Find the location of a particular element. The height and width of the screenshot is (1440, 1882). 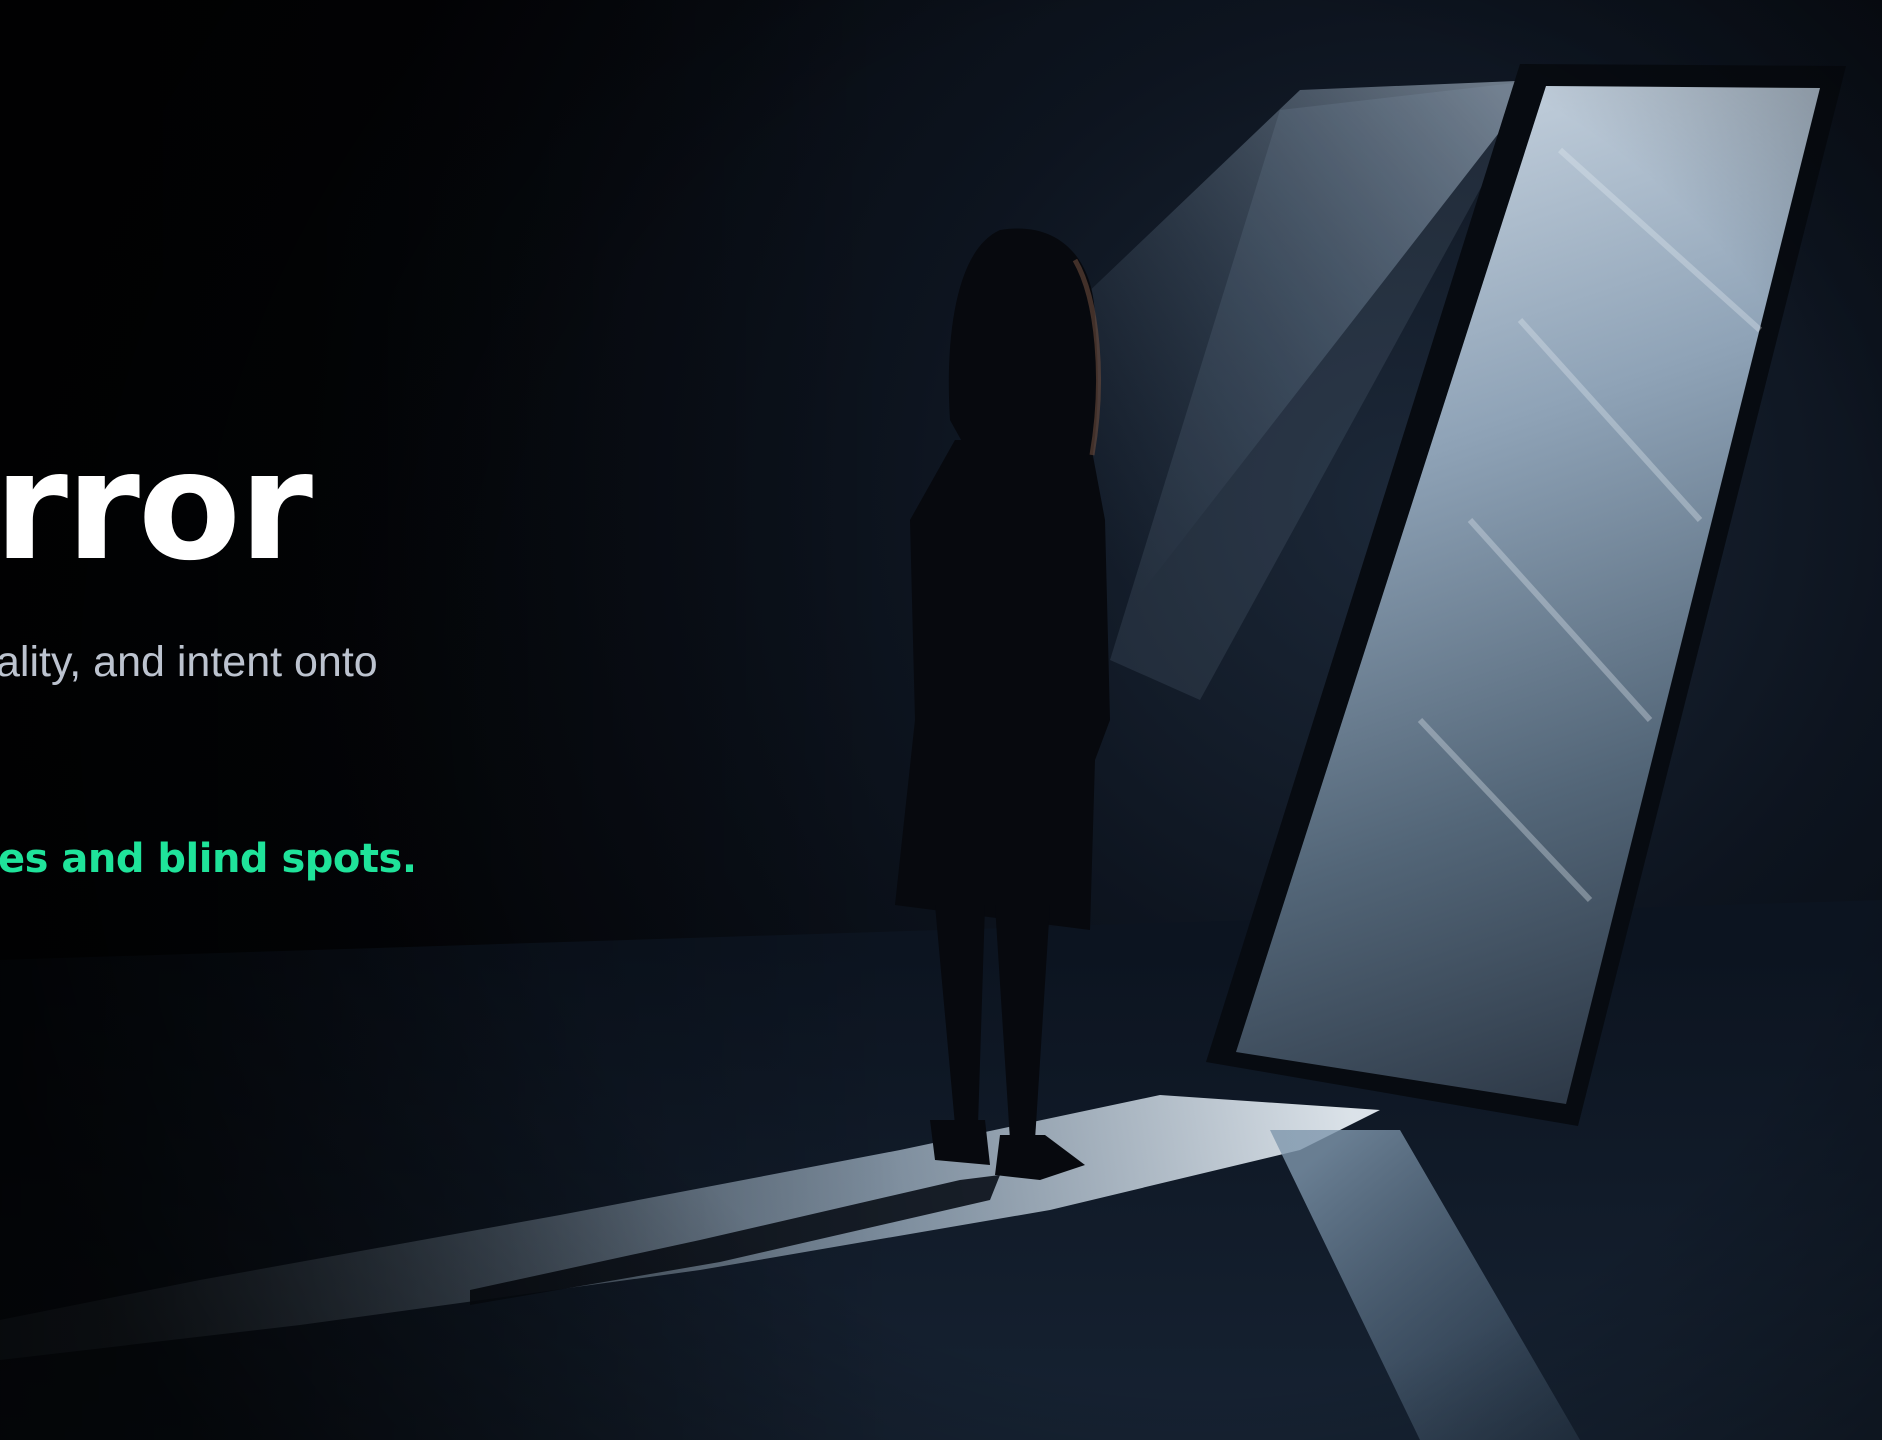

hero-subtitle: ality, and intent onto is located at coordinates (189, 662).